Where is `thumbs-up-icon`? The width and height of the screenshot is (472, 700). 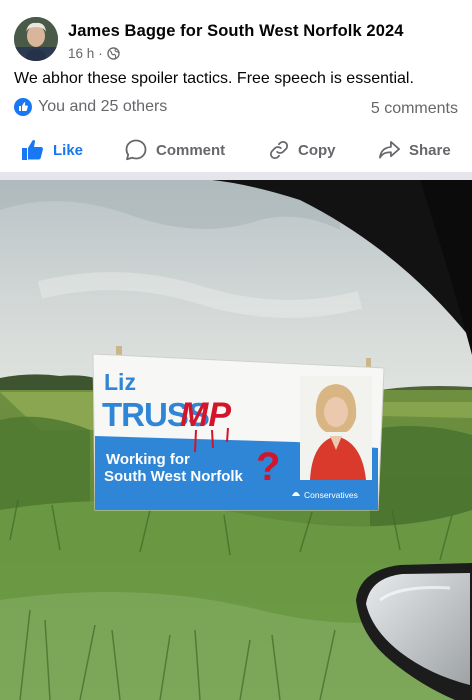 thumbs-up-icon is located at coordinates (32, 150).